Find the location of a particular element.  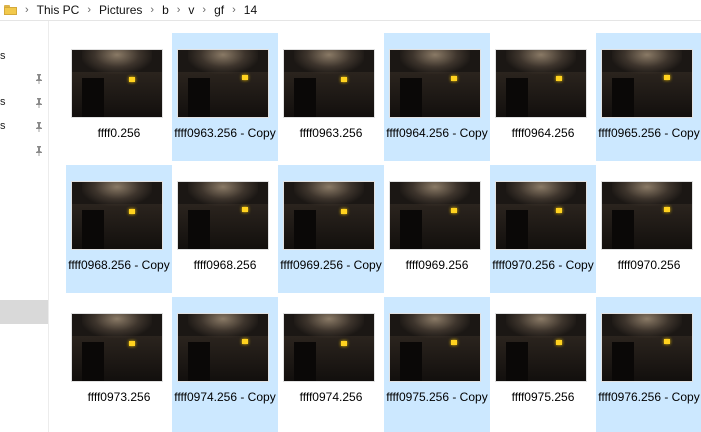

file-name: ffff0976.256 - Copy is located at coordinates (649, 397).